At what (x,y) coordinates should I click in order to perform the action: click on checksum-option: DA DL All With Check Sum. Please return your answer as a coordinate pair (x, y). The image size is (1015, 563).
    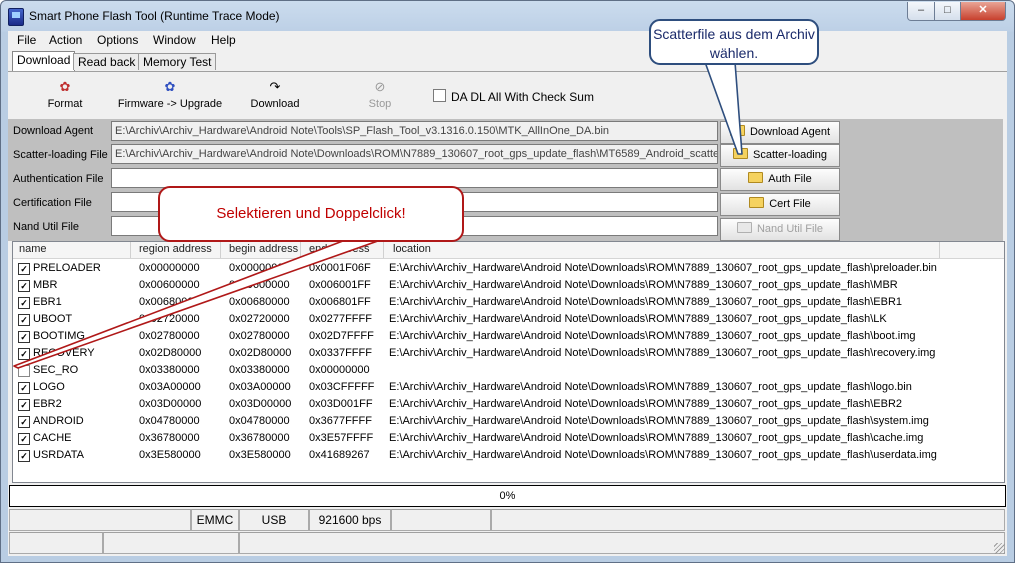
    Looking at the image, I should click on (513, 96).